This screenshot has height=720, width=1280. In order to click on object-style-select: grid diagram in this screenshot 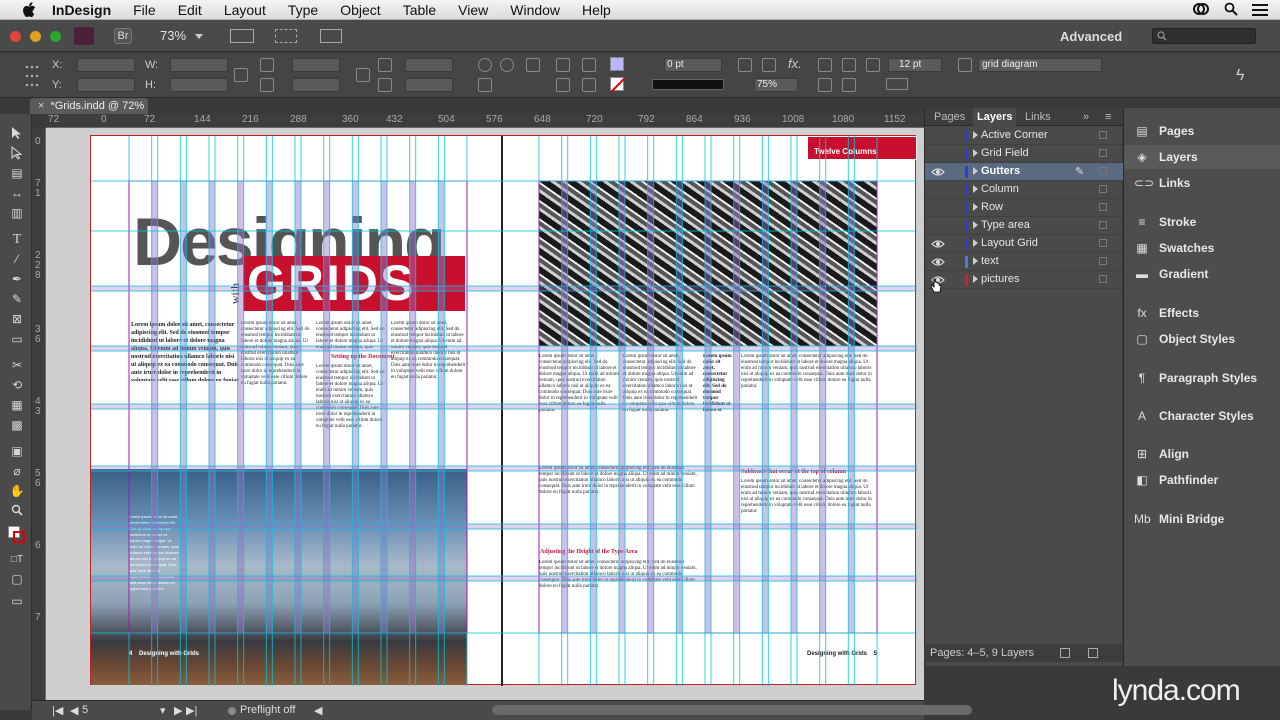, I will do `click(1040, 65)`.